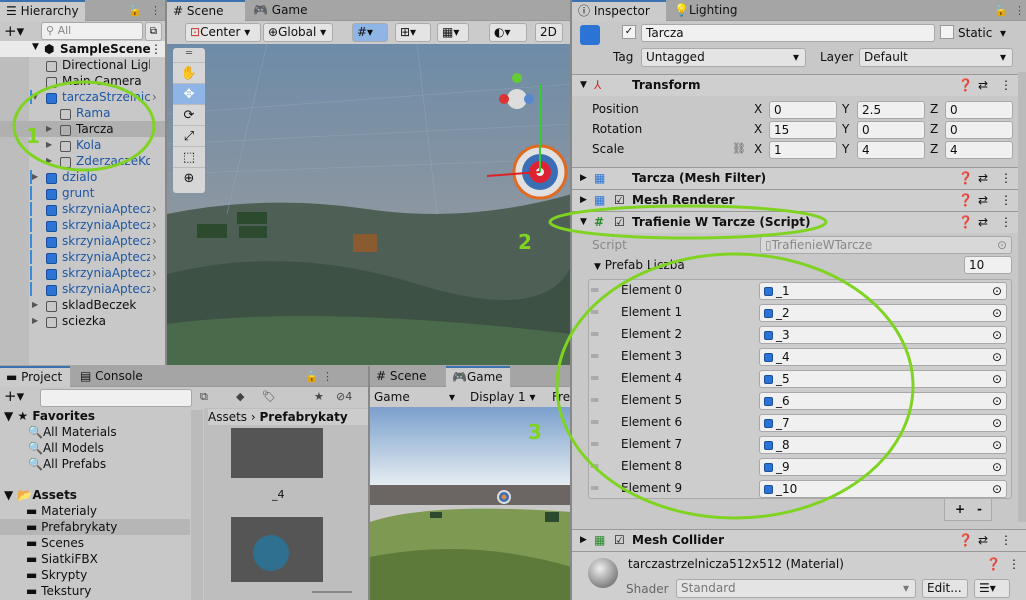 The image size is (1026, 600). Describe the element at coordinates (189, 72) in the screenshot. I see `hand-tool-icon: ✋` at that location.